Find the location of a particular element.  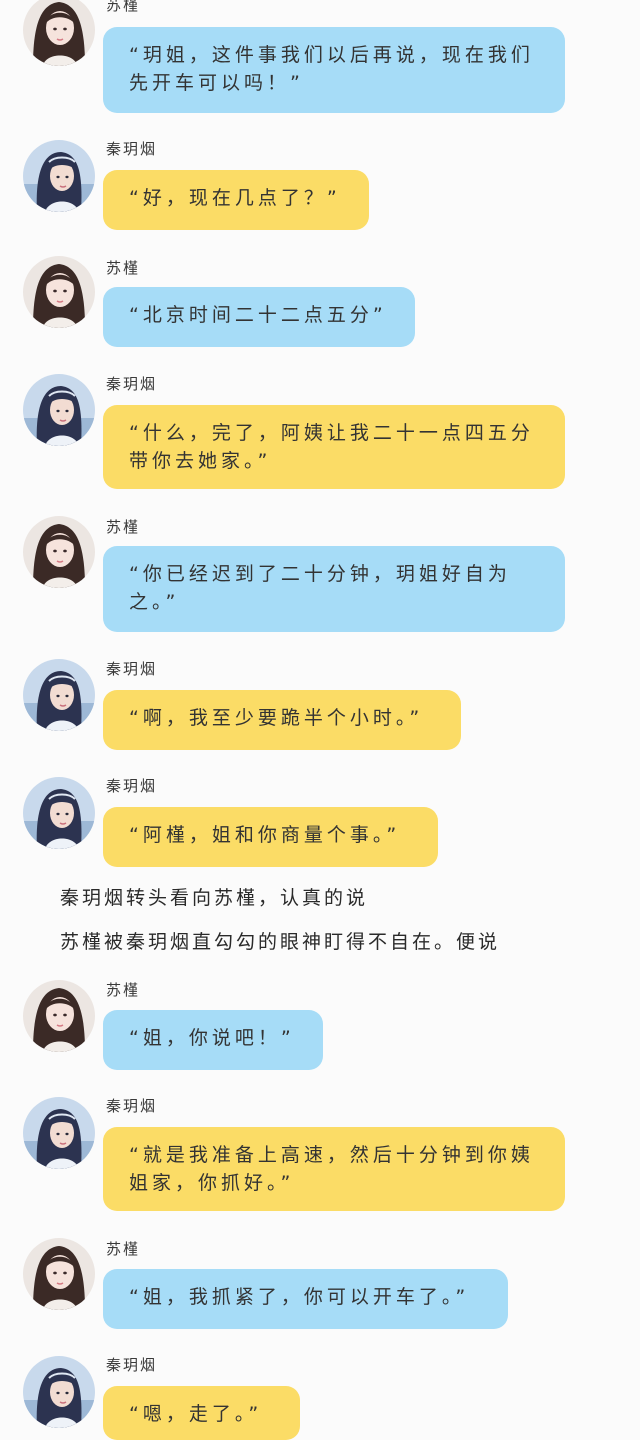

narration-text: 苏槿被秦玥烟直勾勾的眼神盯得不自在。便说 is located at coordinates (280, 942).